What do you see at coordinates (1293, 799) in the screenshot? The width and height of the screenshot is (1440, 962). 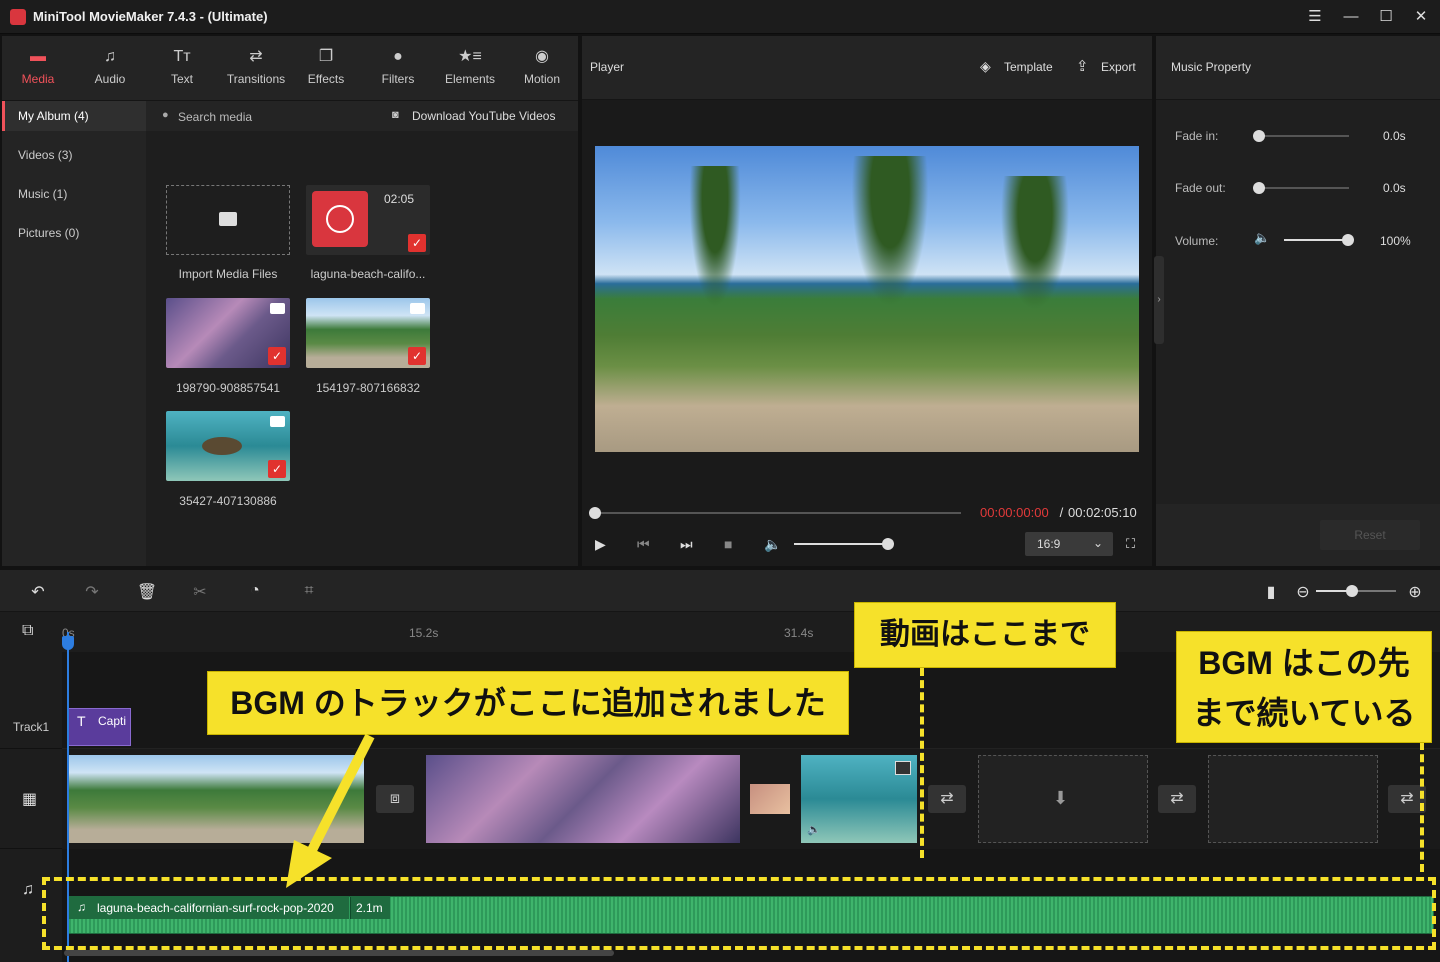 I see `empty-clip-slot` at bounding box center [1293, 799].